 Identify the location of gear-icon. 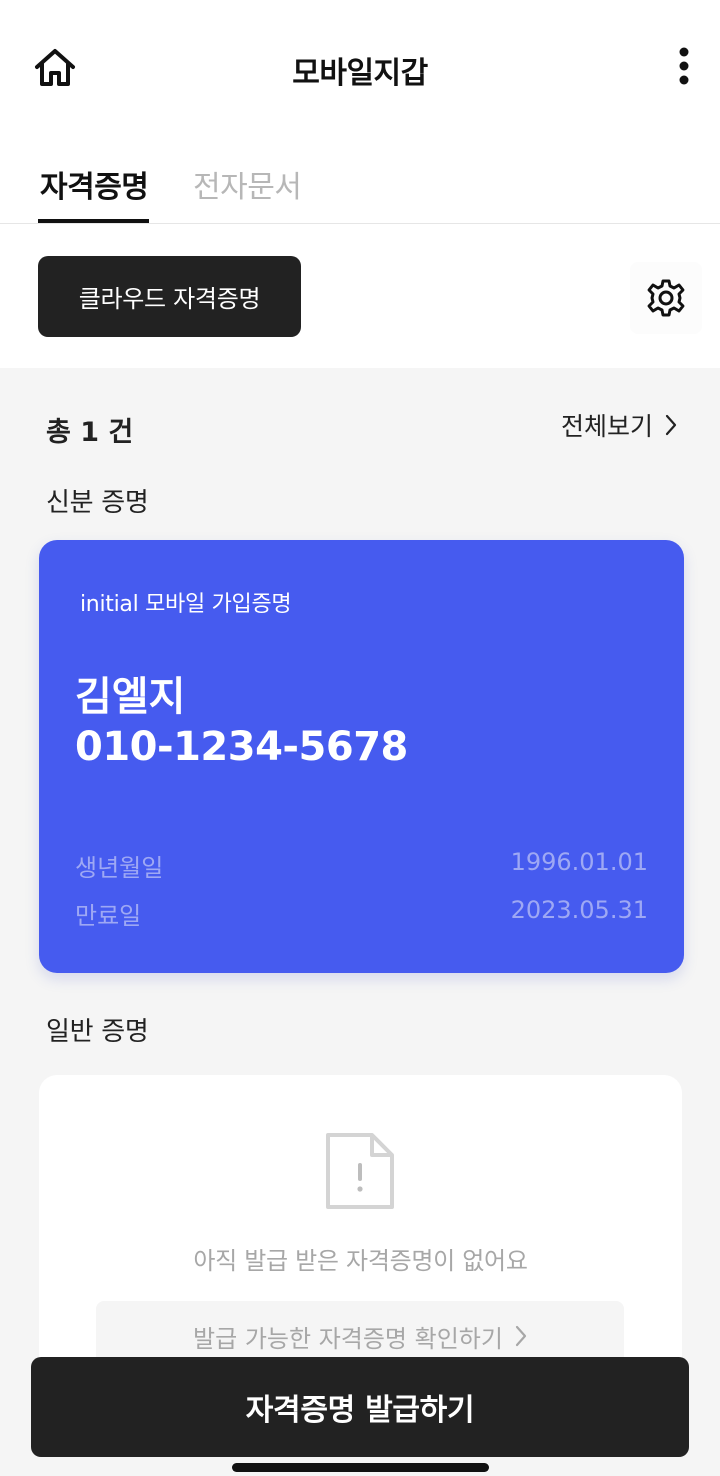
(666, 298).